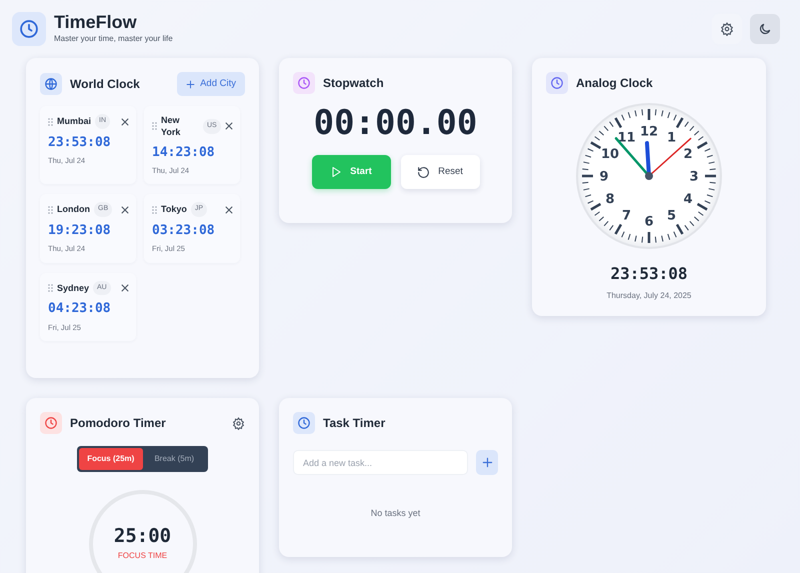 The width and height of the screenshot is (800, 573). I want to click on dial-number: 2, so click(687, 154).